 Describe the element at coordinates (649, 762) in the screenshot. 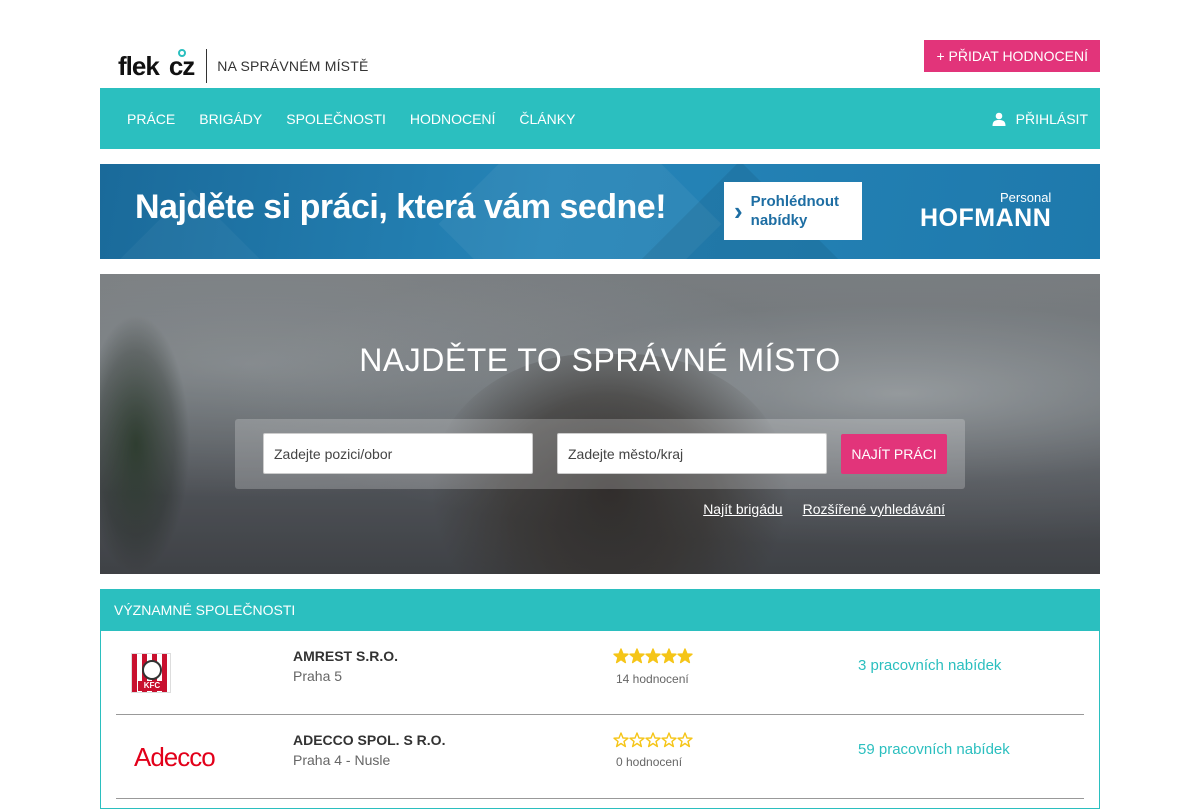

I see `review-count: 0 hodnocení` at that location.